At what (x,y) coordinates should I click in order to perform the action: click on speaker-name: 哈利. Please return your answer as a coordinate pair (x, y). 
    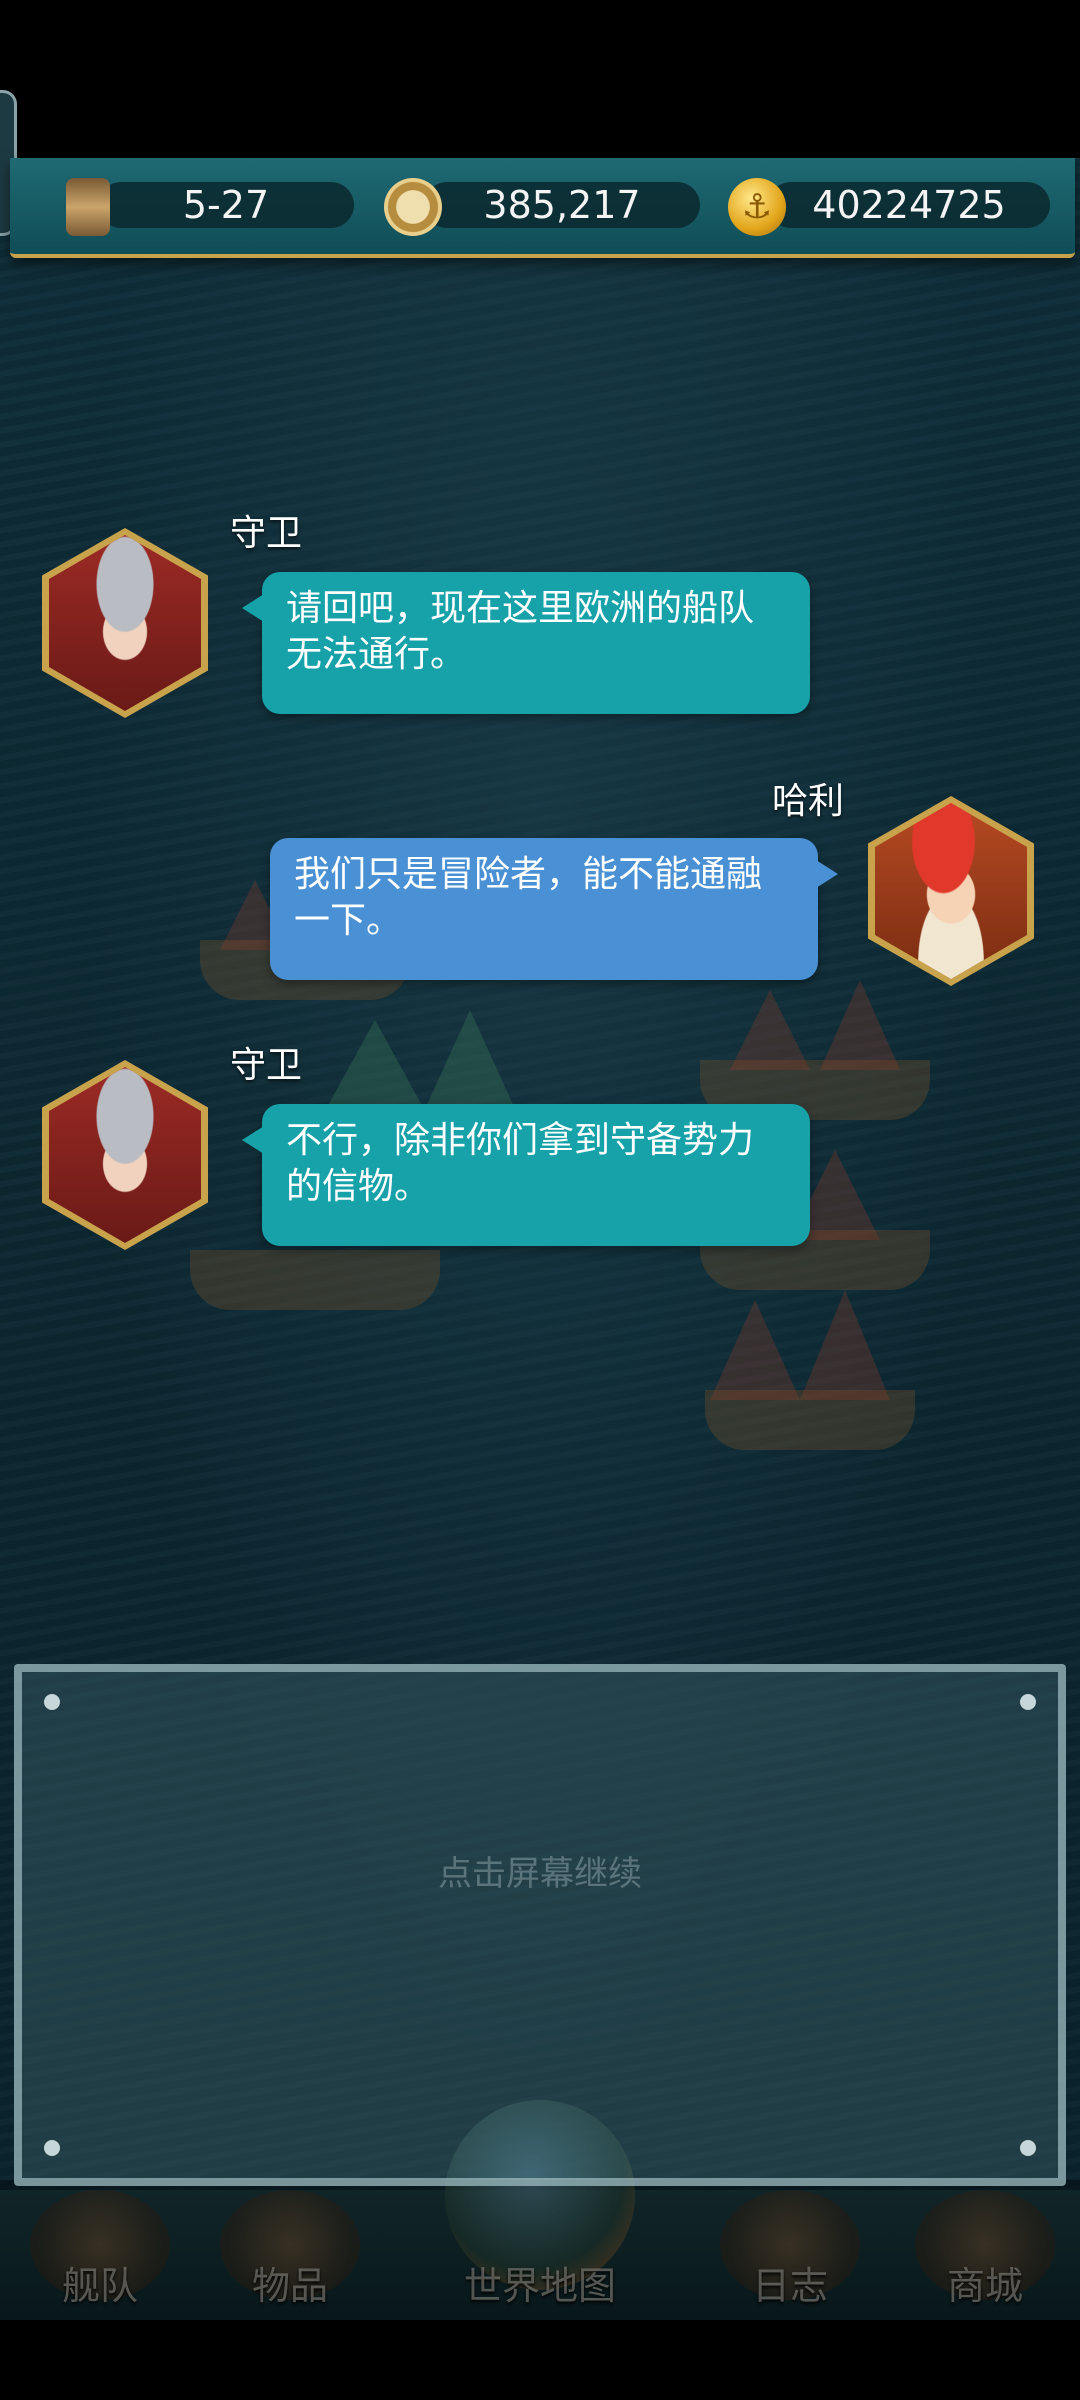
    Looking at the image, I should click on (808, 801).